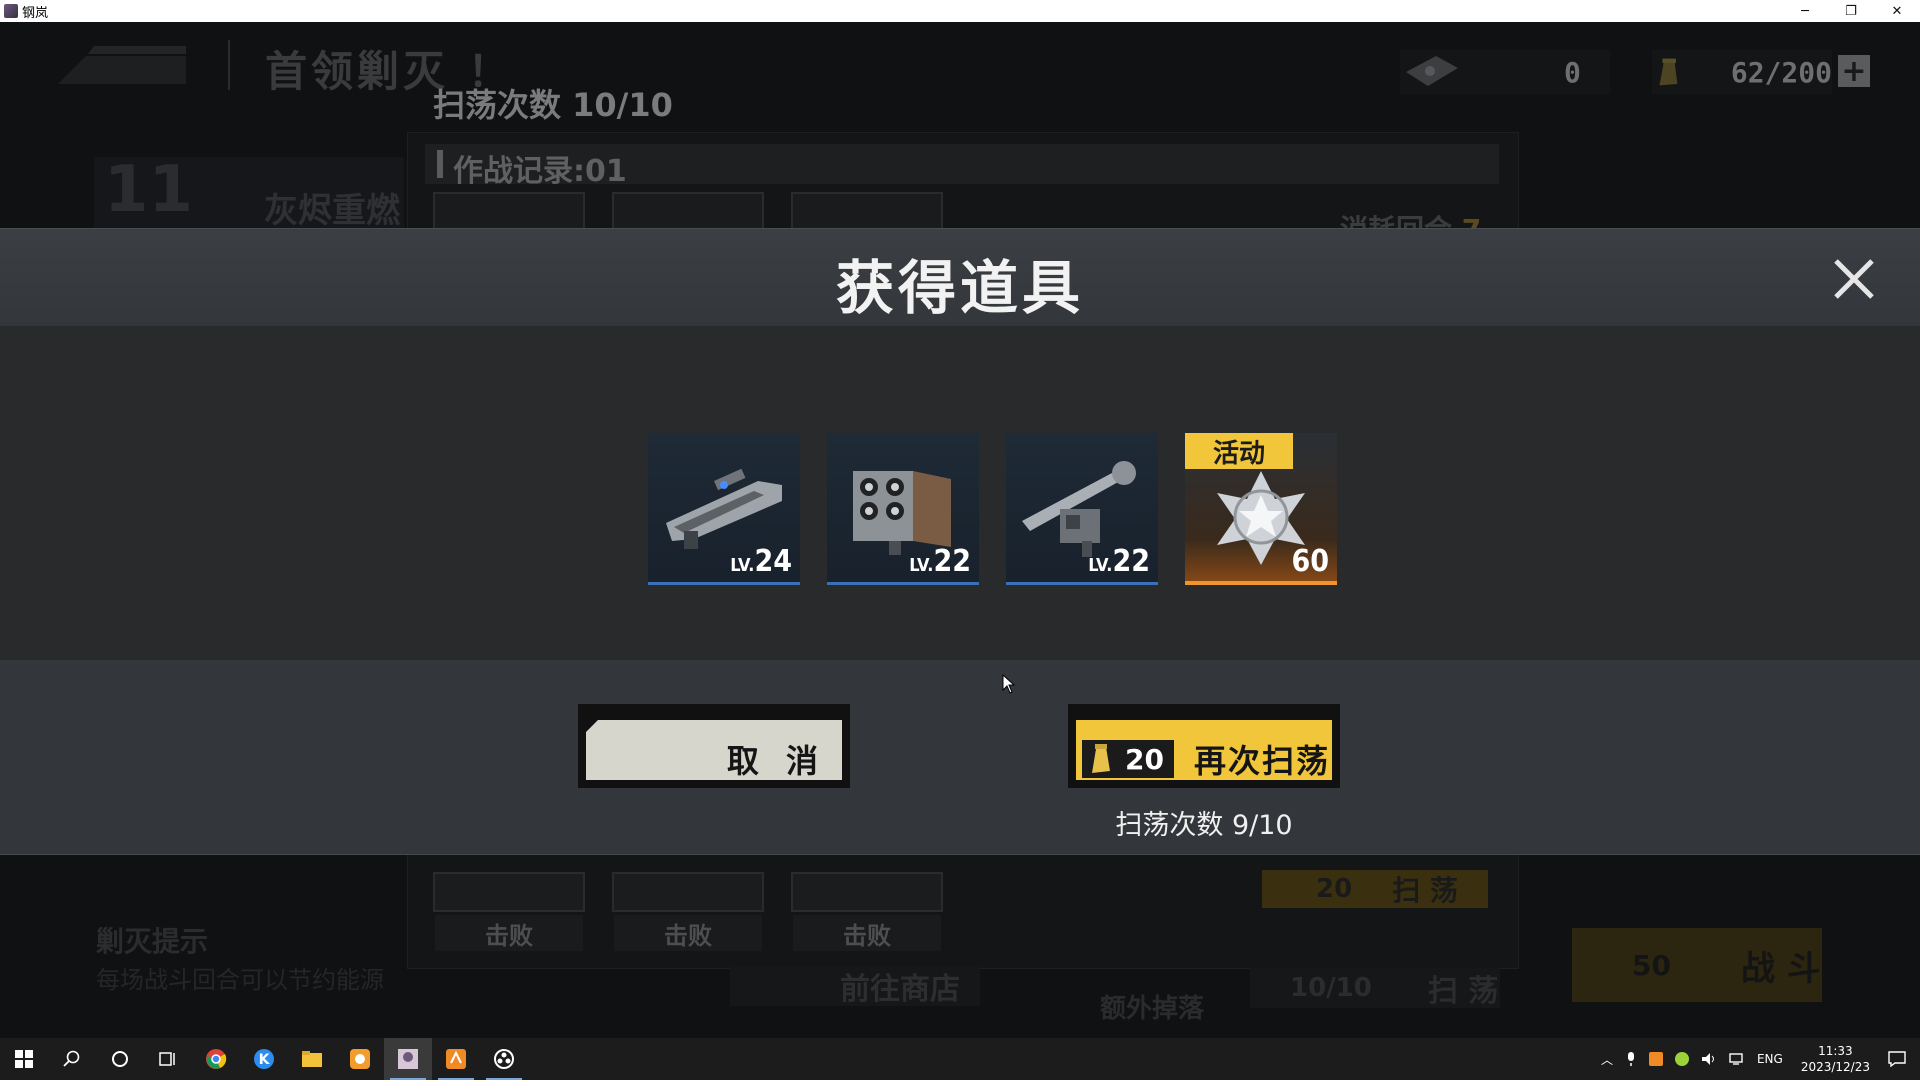 The height and width of the screenshot is (1080, 1920). I want to click on sweep-again-label: 再次扫荡, so click(1262, 761).